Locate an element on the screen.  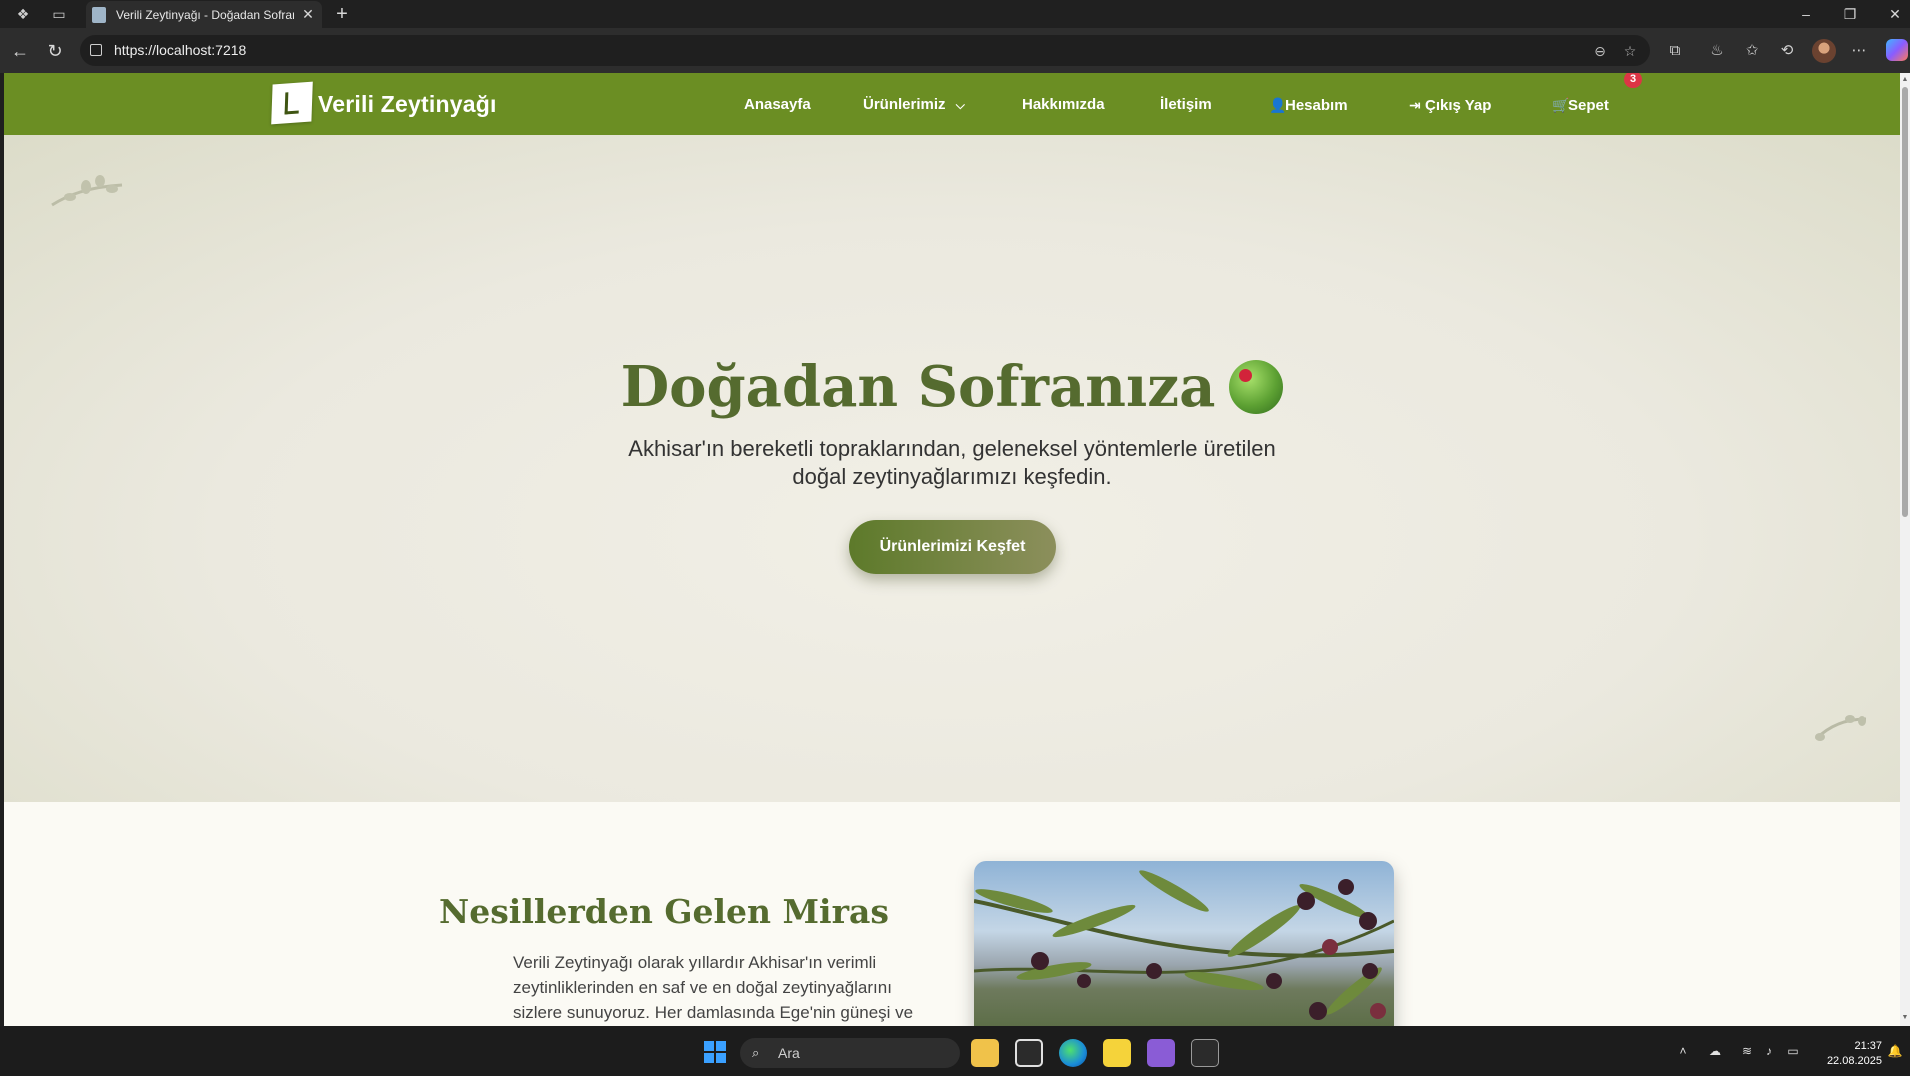
windows-start-icon is located at coordinates (715, 1052).